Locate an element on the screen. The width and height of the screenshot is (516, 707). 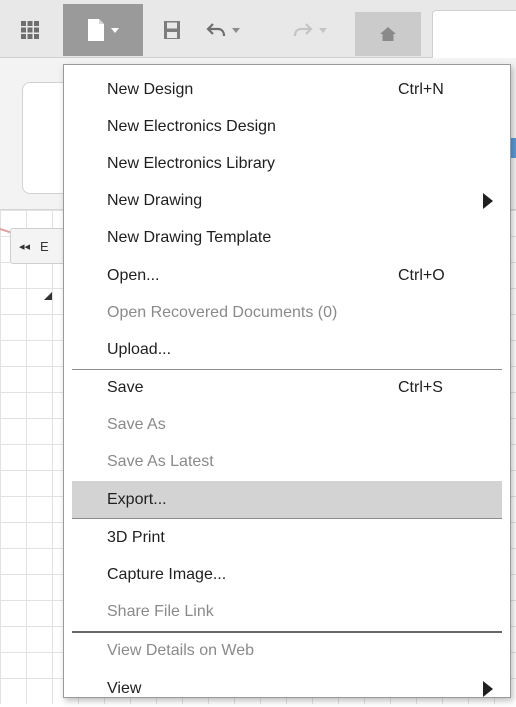
menu-item-share-file-link: Share File Link is located at coordinates (287, 612).